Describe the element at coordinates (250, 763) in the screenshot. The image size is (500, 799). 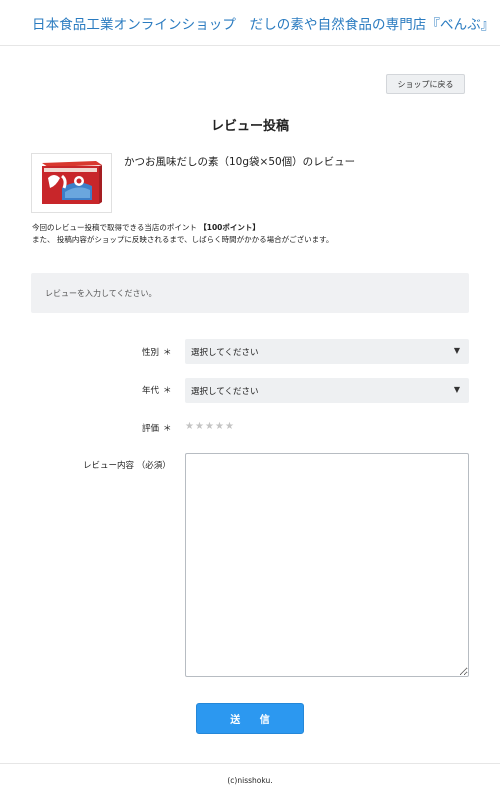
I see `footer-divider` at that location.